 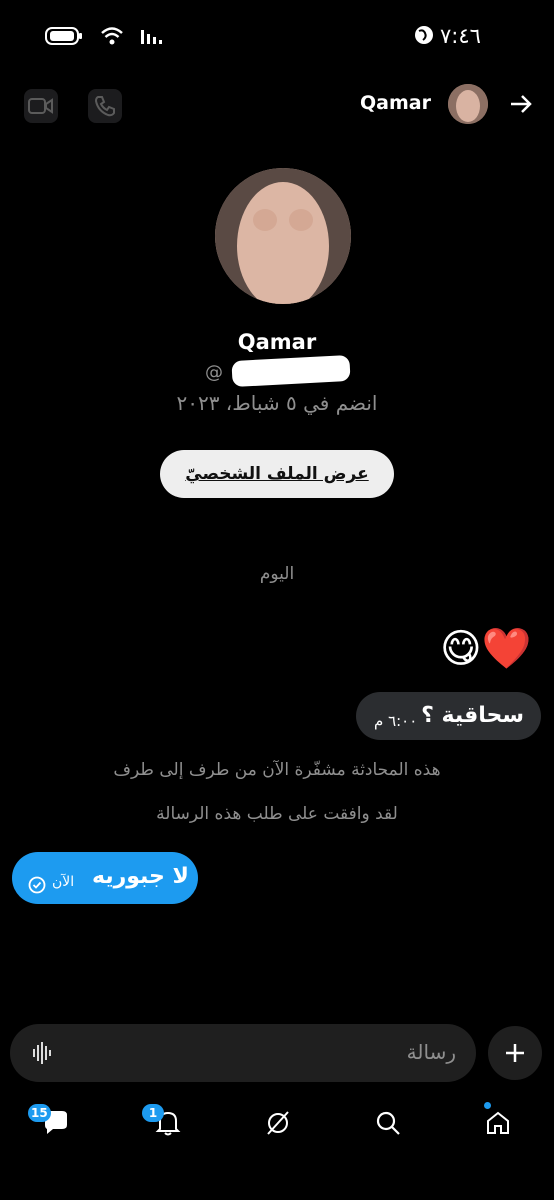 I want to click on globe-icon, so click(x=424, y=37).